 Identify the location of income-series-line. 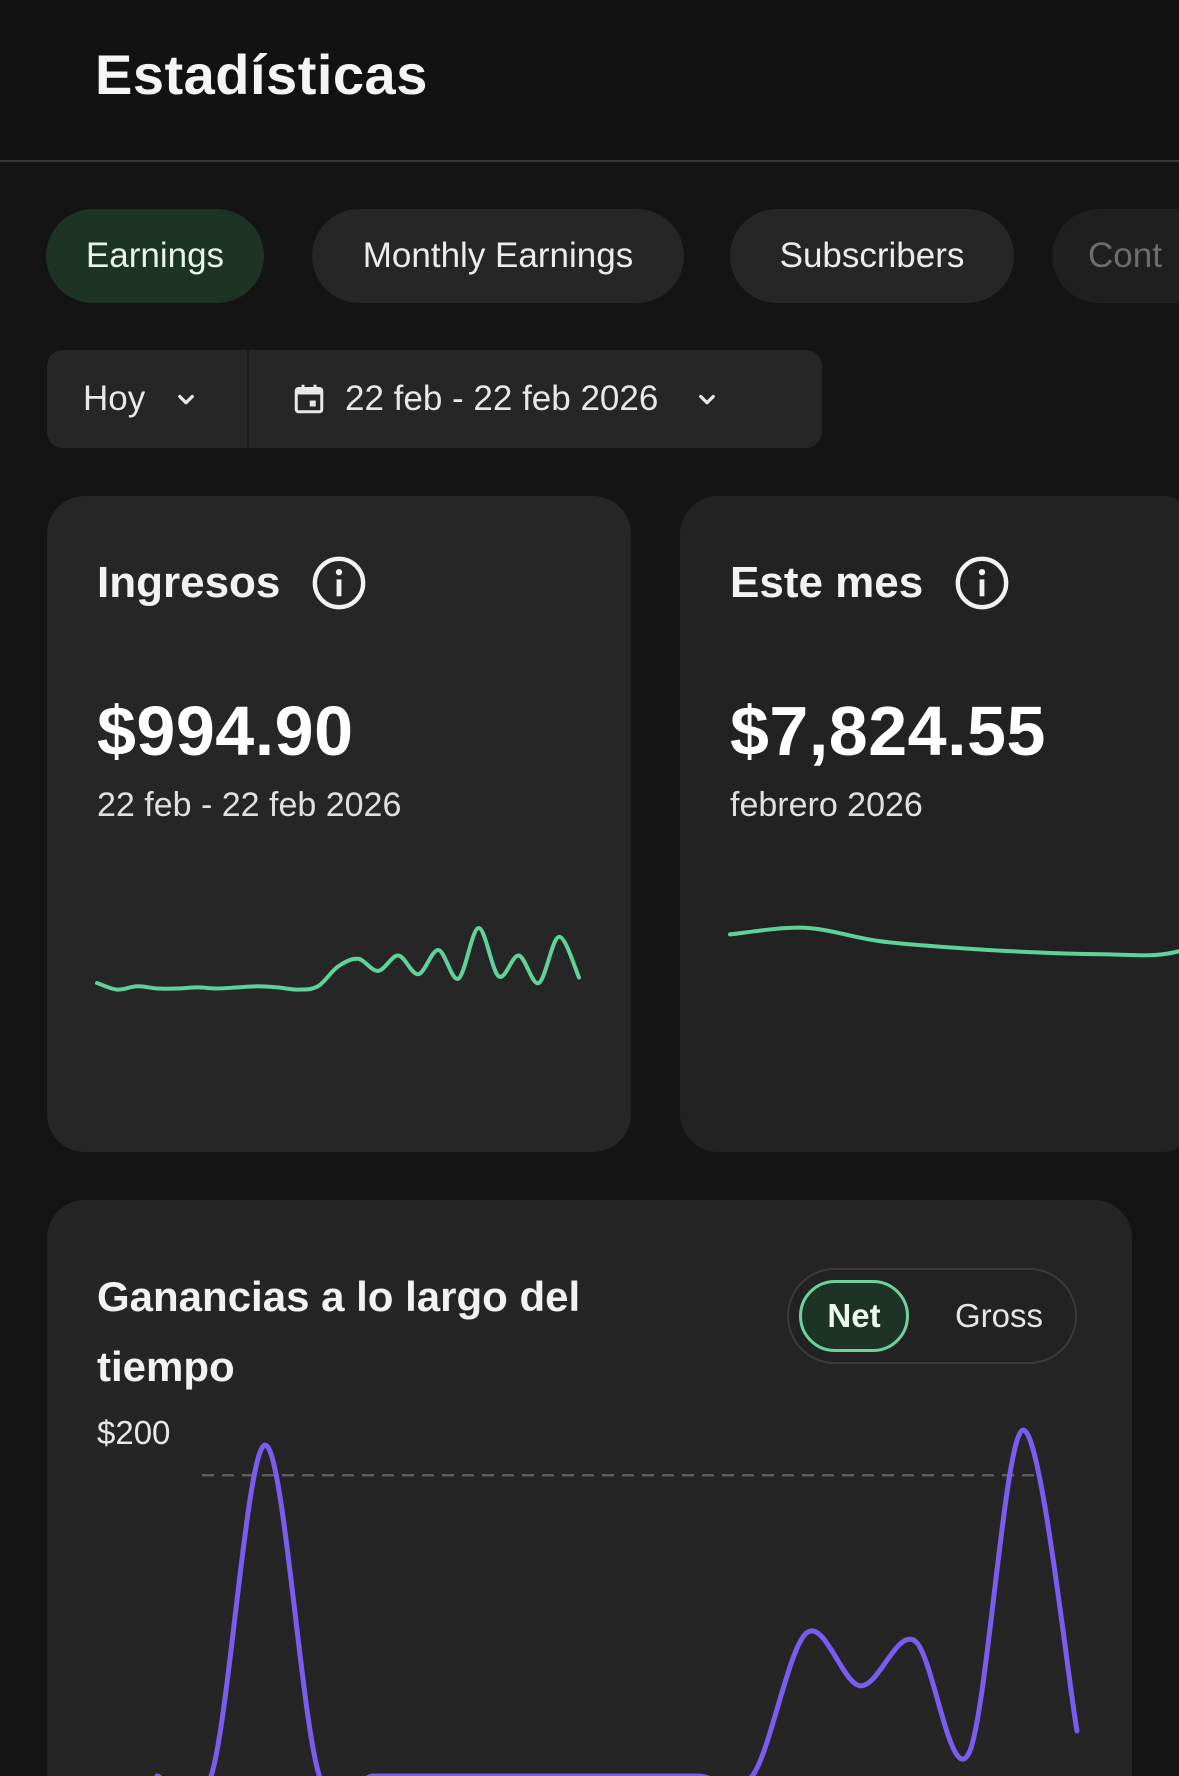
(338, 958).